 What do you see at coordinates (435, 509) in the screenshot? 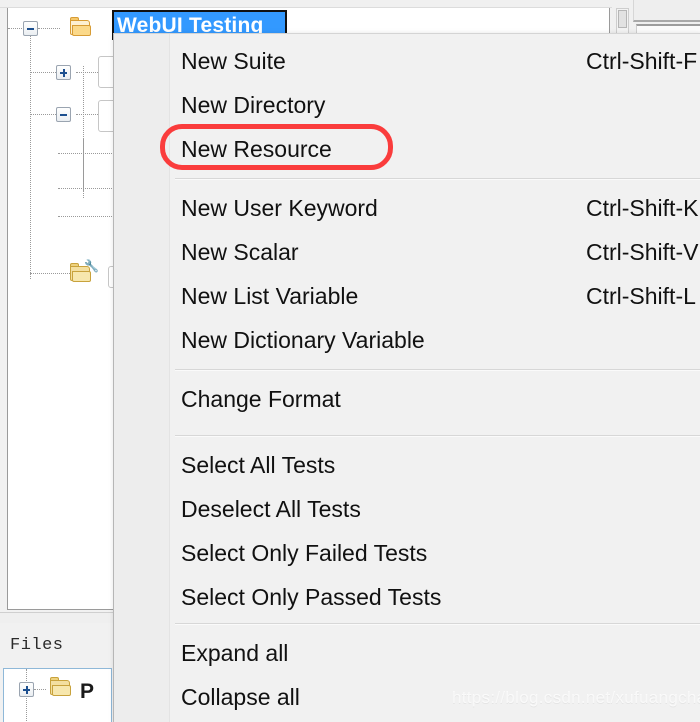
I see `menu-item-deselect-all-tests: Deselect All Tests` at bounding box center [435, 509].